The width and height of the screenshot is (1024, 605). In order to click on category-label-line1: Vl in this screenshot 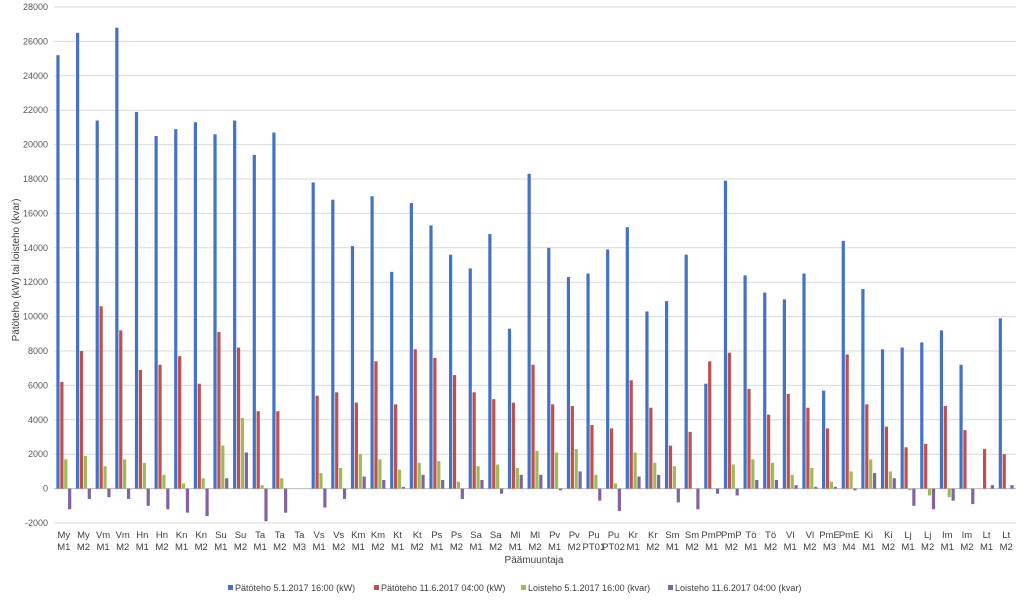, I will do `click(790, 535)`.